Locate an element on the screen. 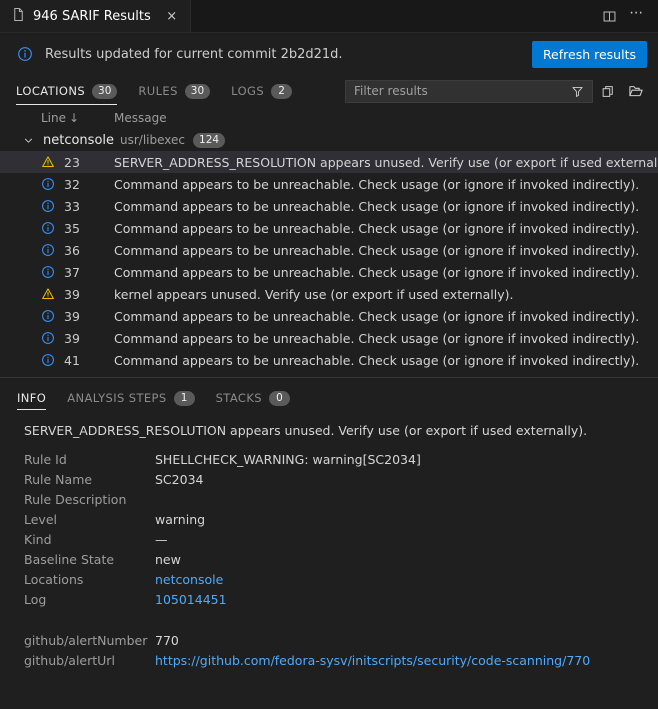 The height and width of the screenshot is (709, 658). tab-stacks-label: STACKS is located at coordinates (238, 398).